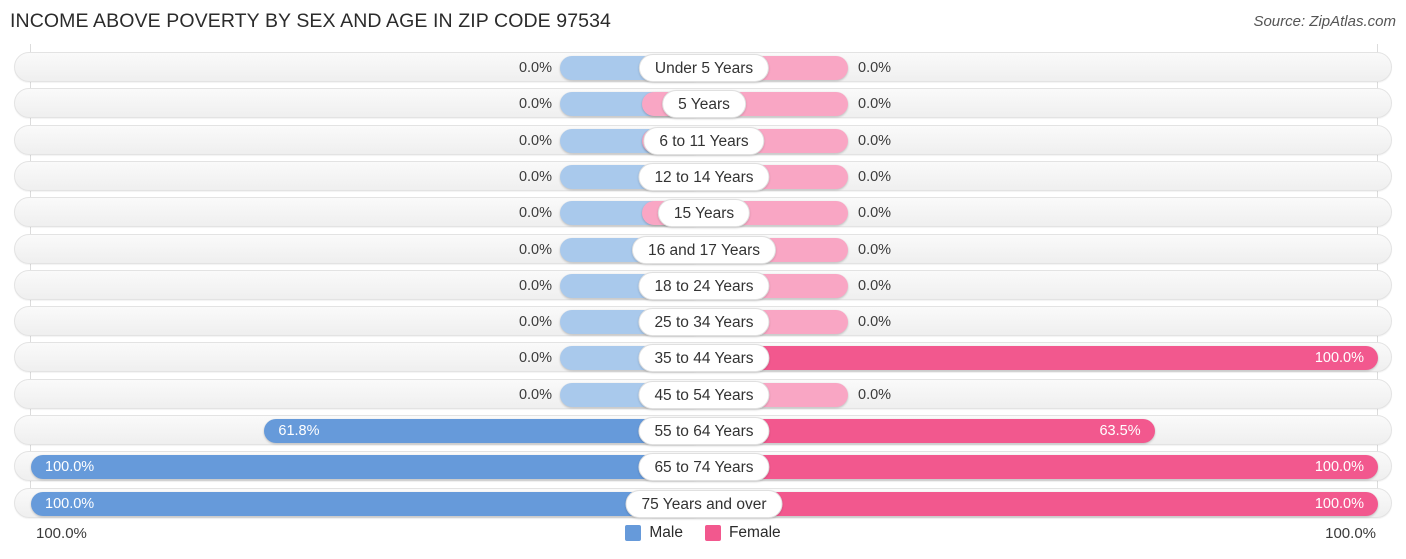 The width and height of the screenshot is (1406, 559). What do you see at coordinates (754, 532) in the screenshot?
I see `legend-label-female: Female` at bounding box center [754, 532].